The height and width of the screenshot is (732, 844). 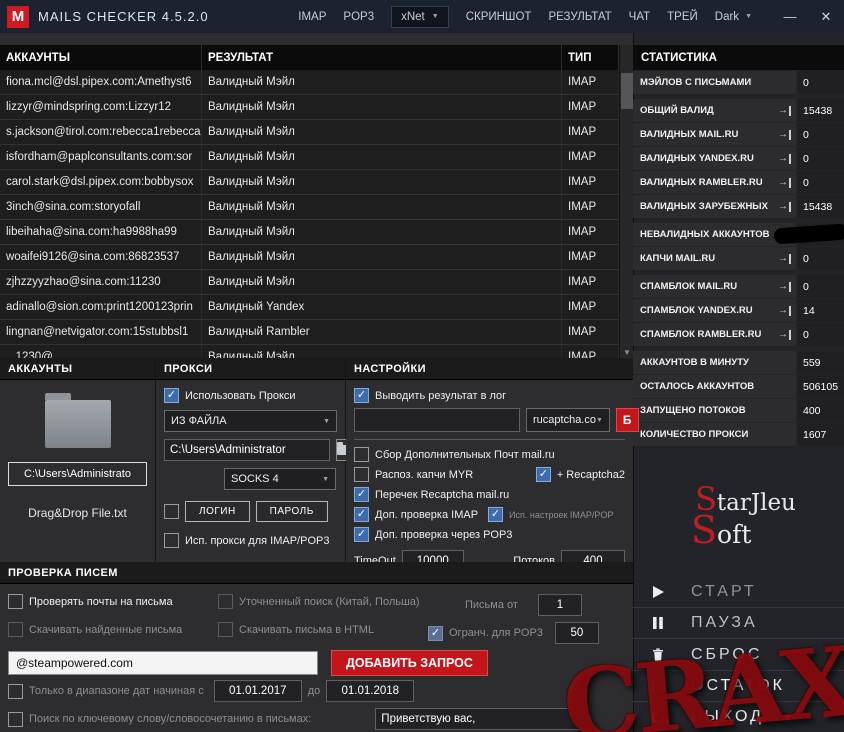 What do you see at coordinates (626, 201) in the screenshot?
I see `table-scrollbar: ▼` at bounding box center [626, 201].